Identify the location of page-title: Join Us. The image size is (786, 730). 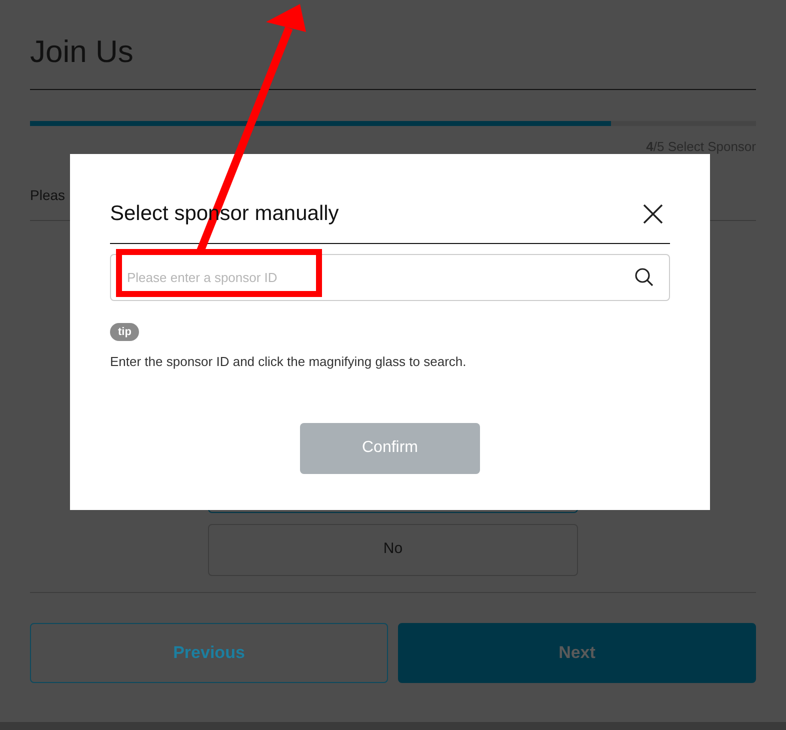
(82, 52).